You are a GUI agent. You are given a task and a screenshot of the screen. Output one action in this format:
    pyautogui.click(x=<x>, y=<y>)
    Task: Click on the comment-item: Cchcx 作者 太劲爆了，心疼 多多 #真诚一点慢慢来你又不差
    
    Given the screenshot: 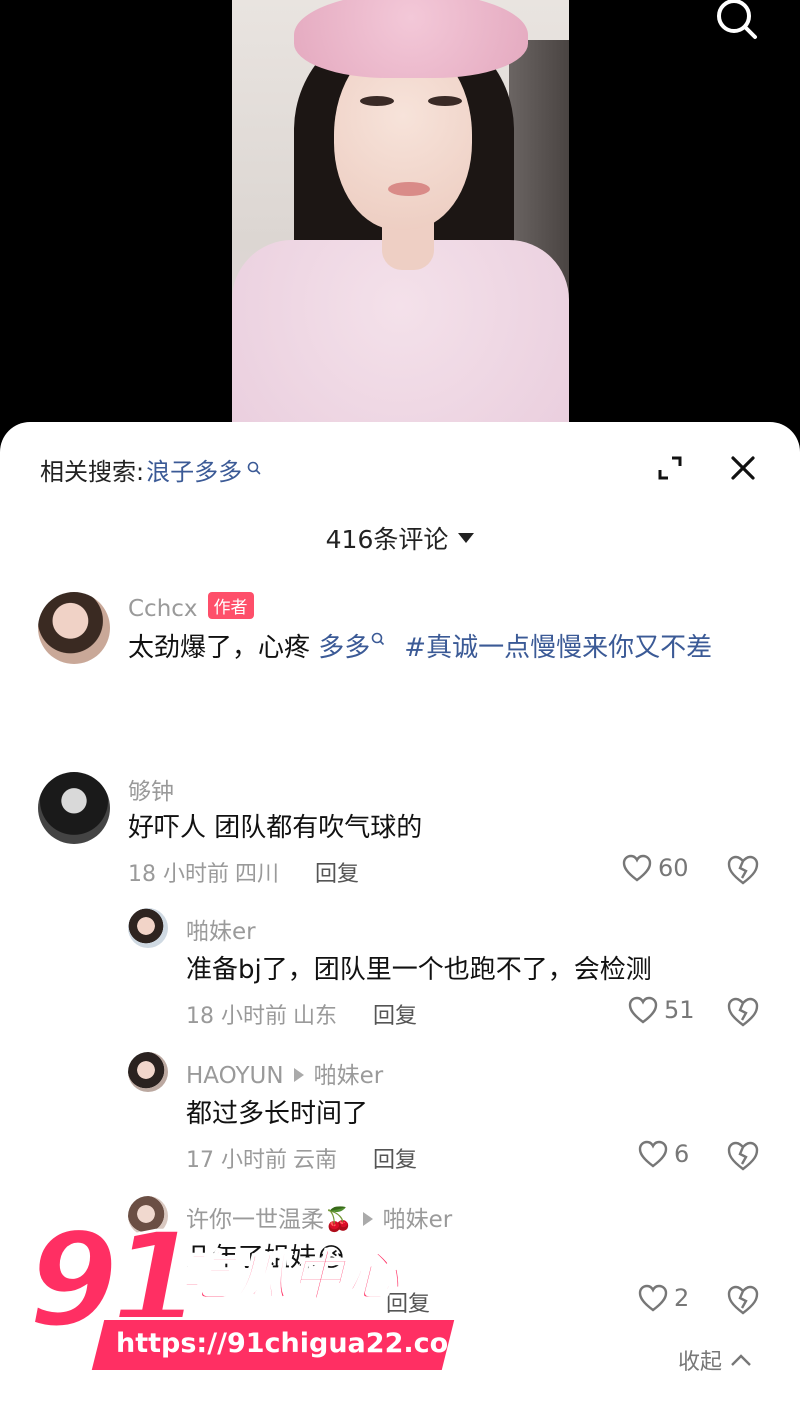 What is the action you would take?
    pyautogui.click(x=400, y=652)
    